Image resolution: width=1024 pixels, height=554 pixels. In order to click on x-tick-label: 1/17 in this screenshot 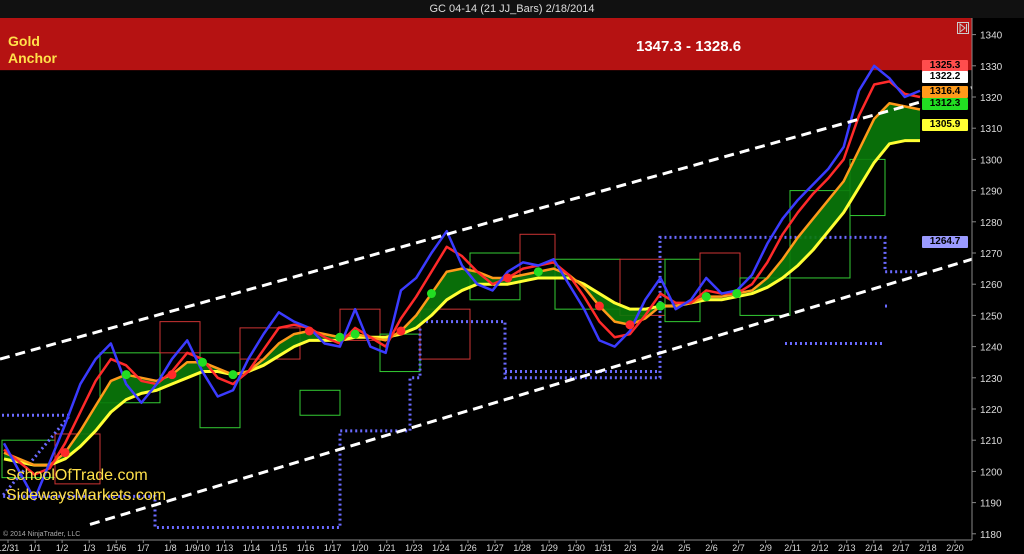, I will do `click(333, 548)`.